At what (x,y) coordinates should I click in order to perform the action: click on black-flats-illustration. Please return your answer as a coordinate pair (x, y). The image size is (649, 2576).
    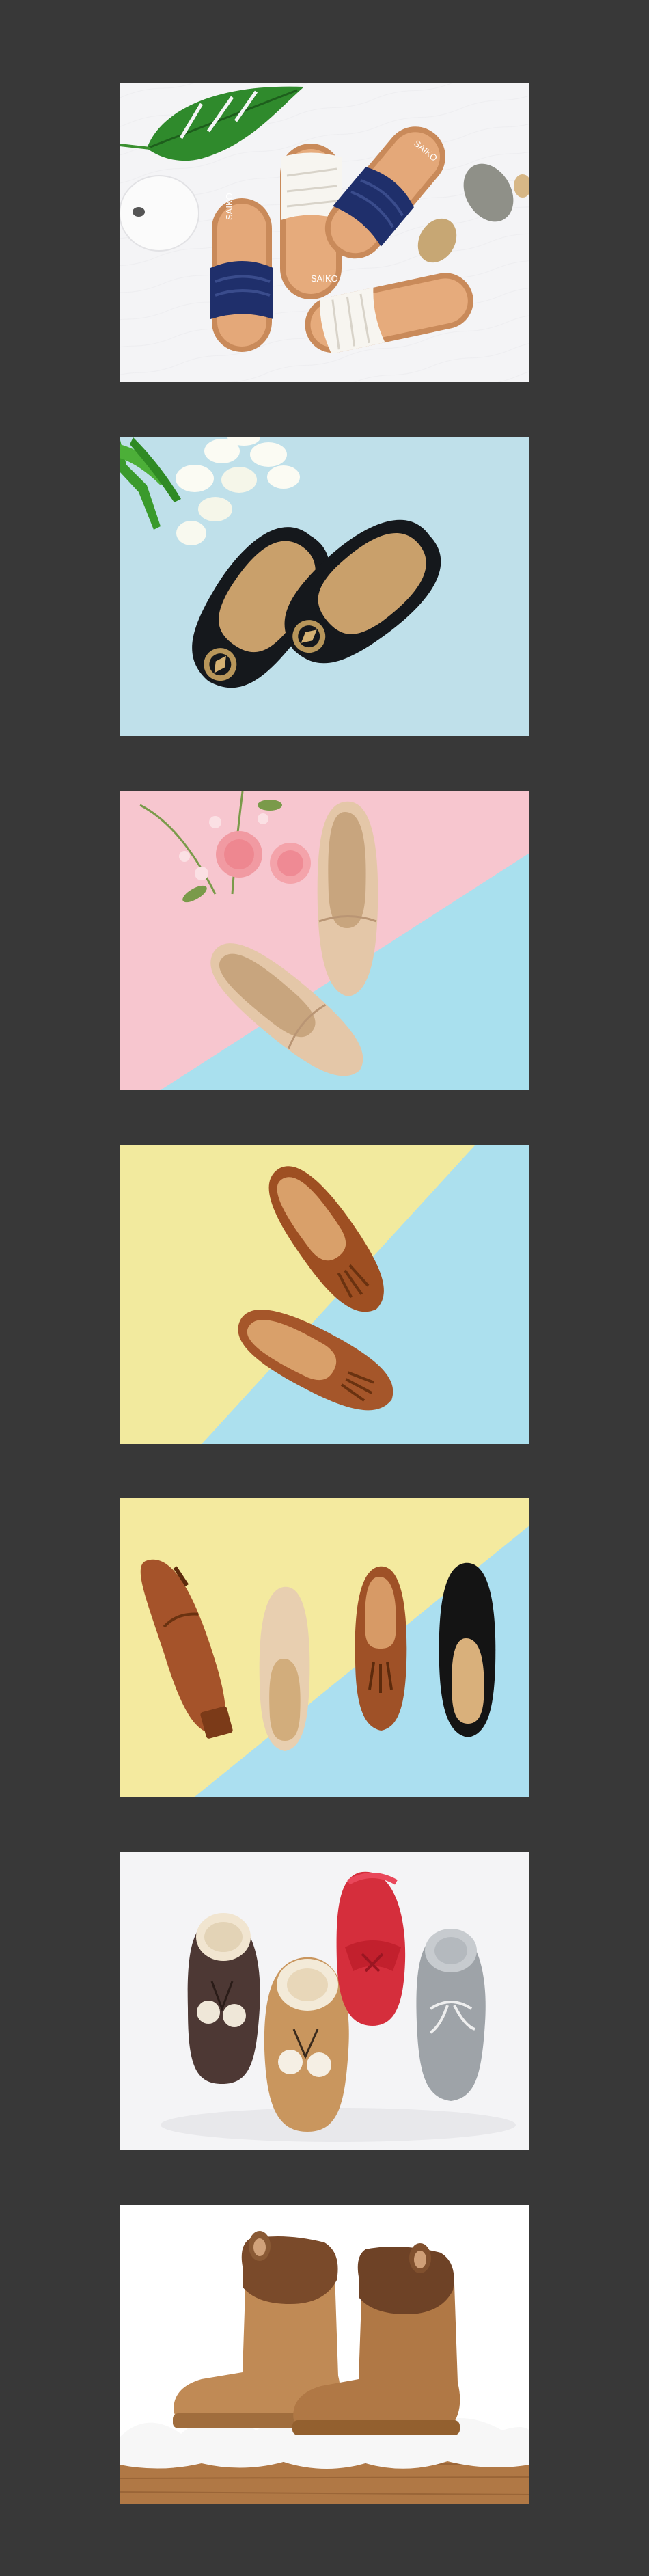
    Looking at the image, I should click on (324, 587).